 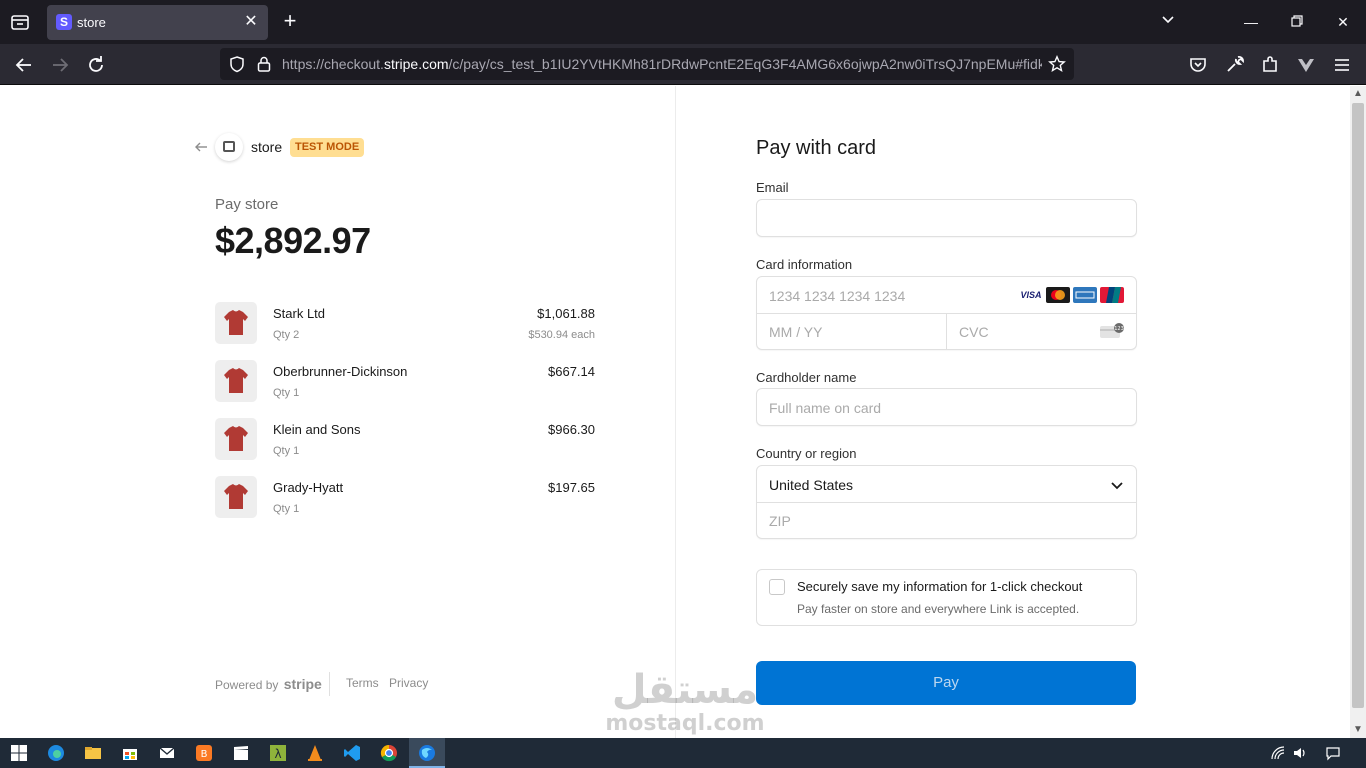 I want to click on item-name: Oberbrunner-Dickinson, so click(x=340, y=371).